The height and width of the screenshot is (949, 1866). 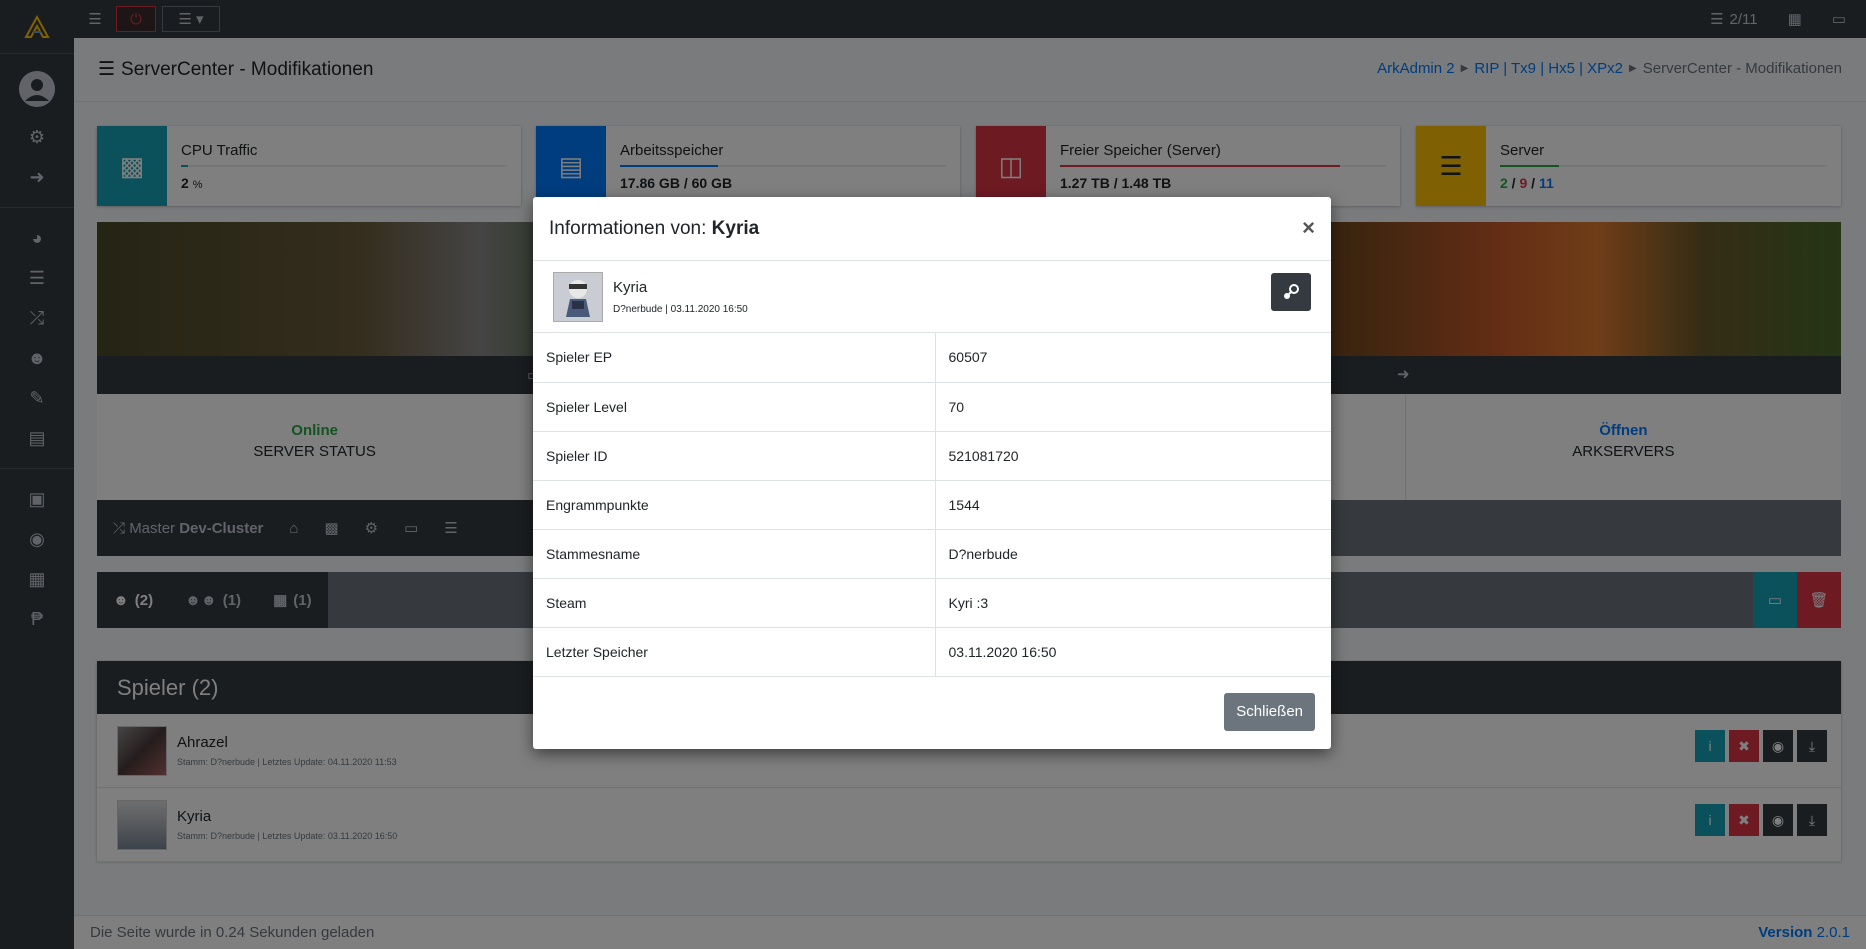 What do you see at coordinates (1133, 456) in the screenshot?
I see `row-value: 521081720` at bounding box center [1133, 456].